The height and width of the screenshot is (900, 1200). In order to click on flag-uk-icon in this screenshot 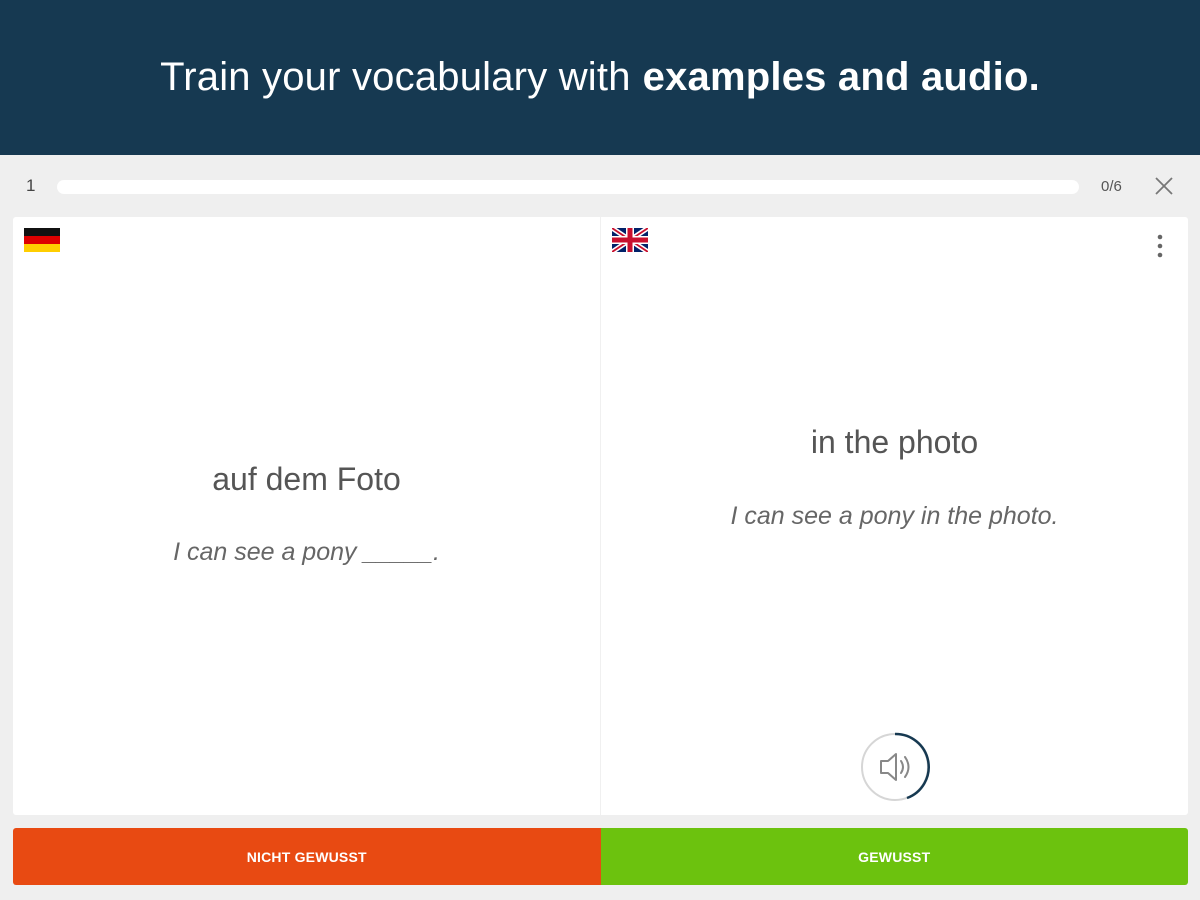, I will do `click(630, 240)`.